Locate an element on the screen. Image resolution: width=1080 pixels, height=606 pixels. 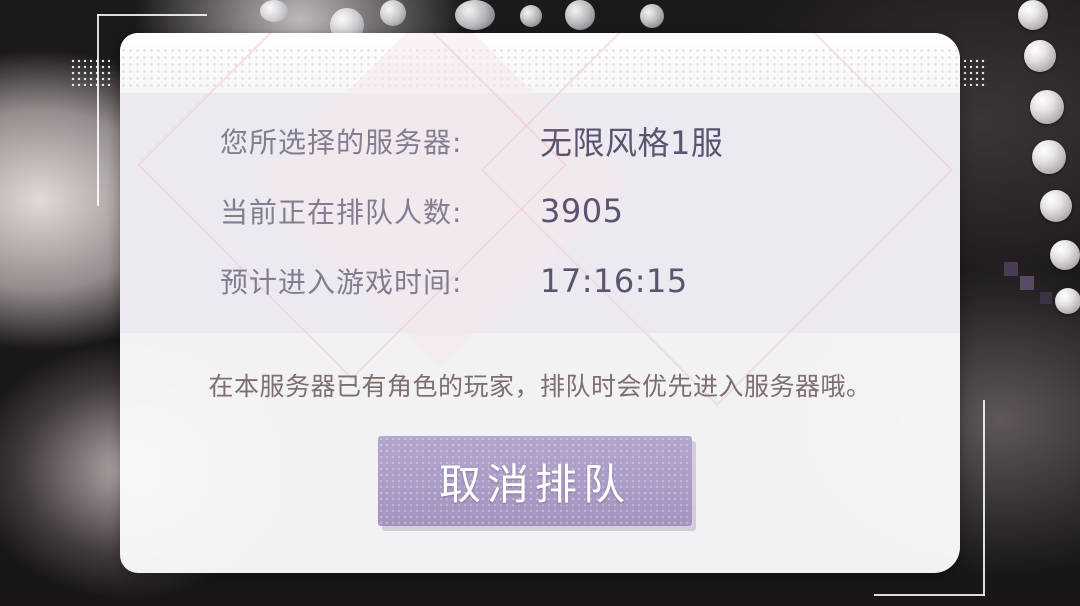
queue-count-row: 当前正在排队人数: 3905 is located at coordinates (421, 211).